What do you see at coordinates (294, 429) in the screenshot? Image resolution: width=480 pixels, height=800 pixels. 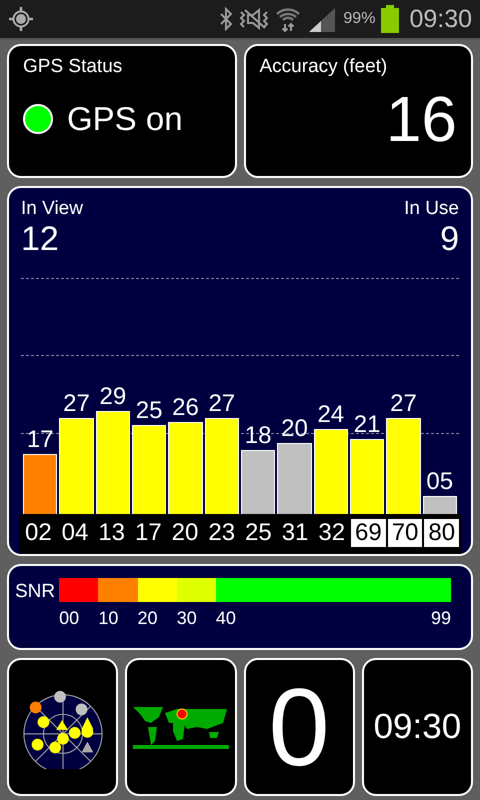 I see `snr-value: 20` at bounding box center [294, 429].